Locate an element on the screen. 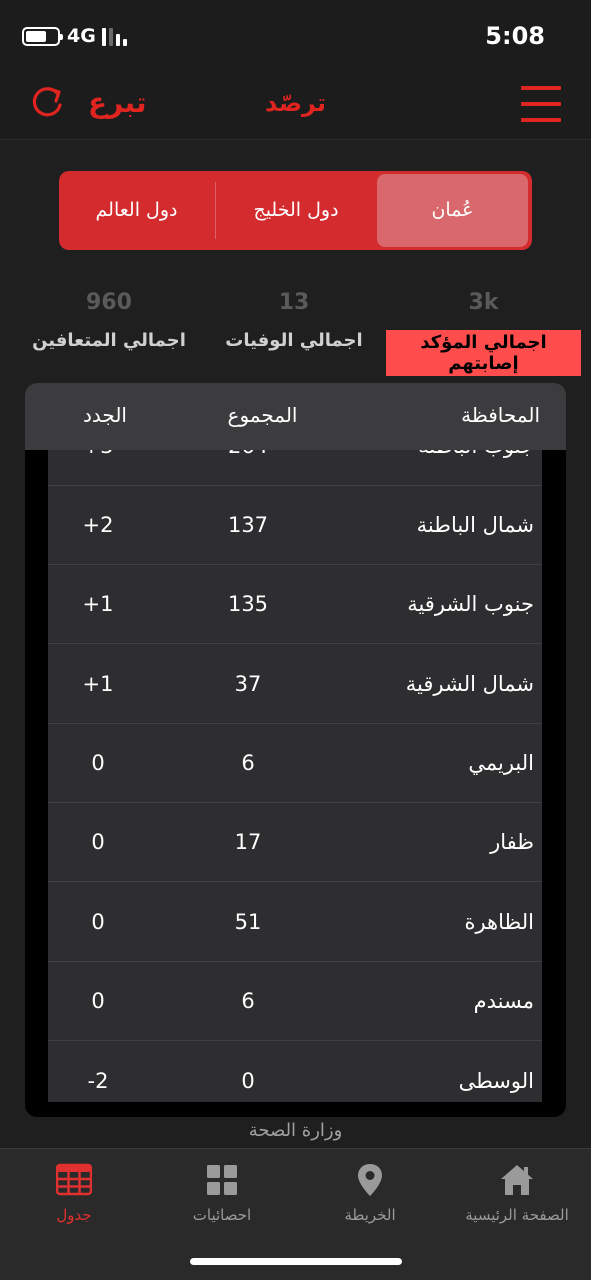 This screenshot has width=591, height=1280. tab-map: الخريطة is located at coordinates (370, 1189).